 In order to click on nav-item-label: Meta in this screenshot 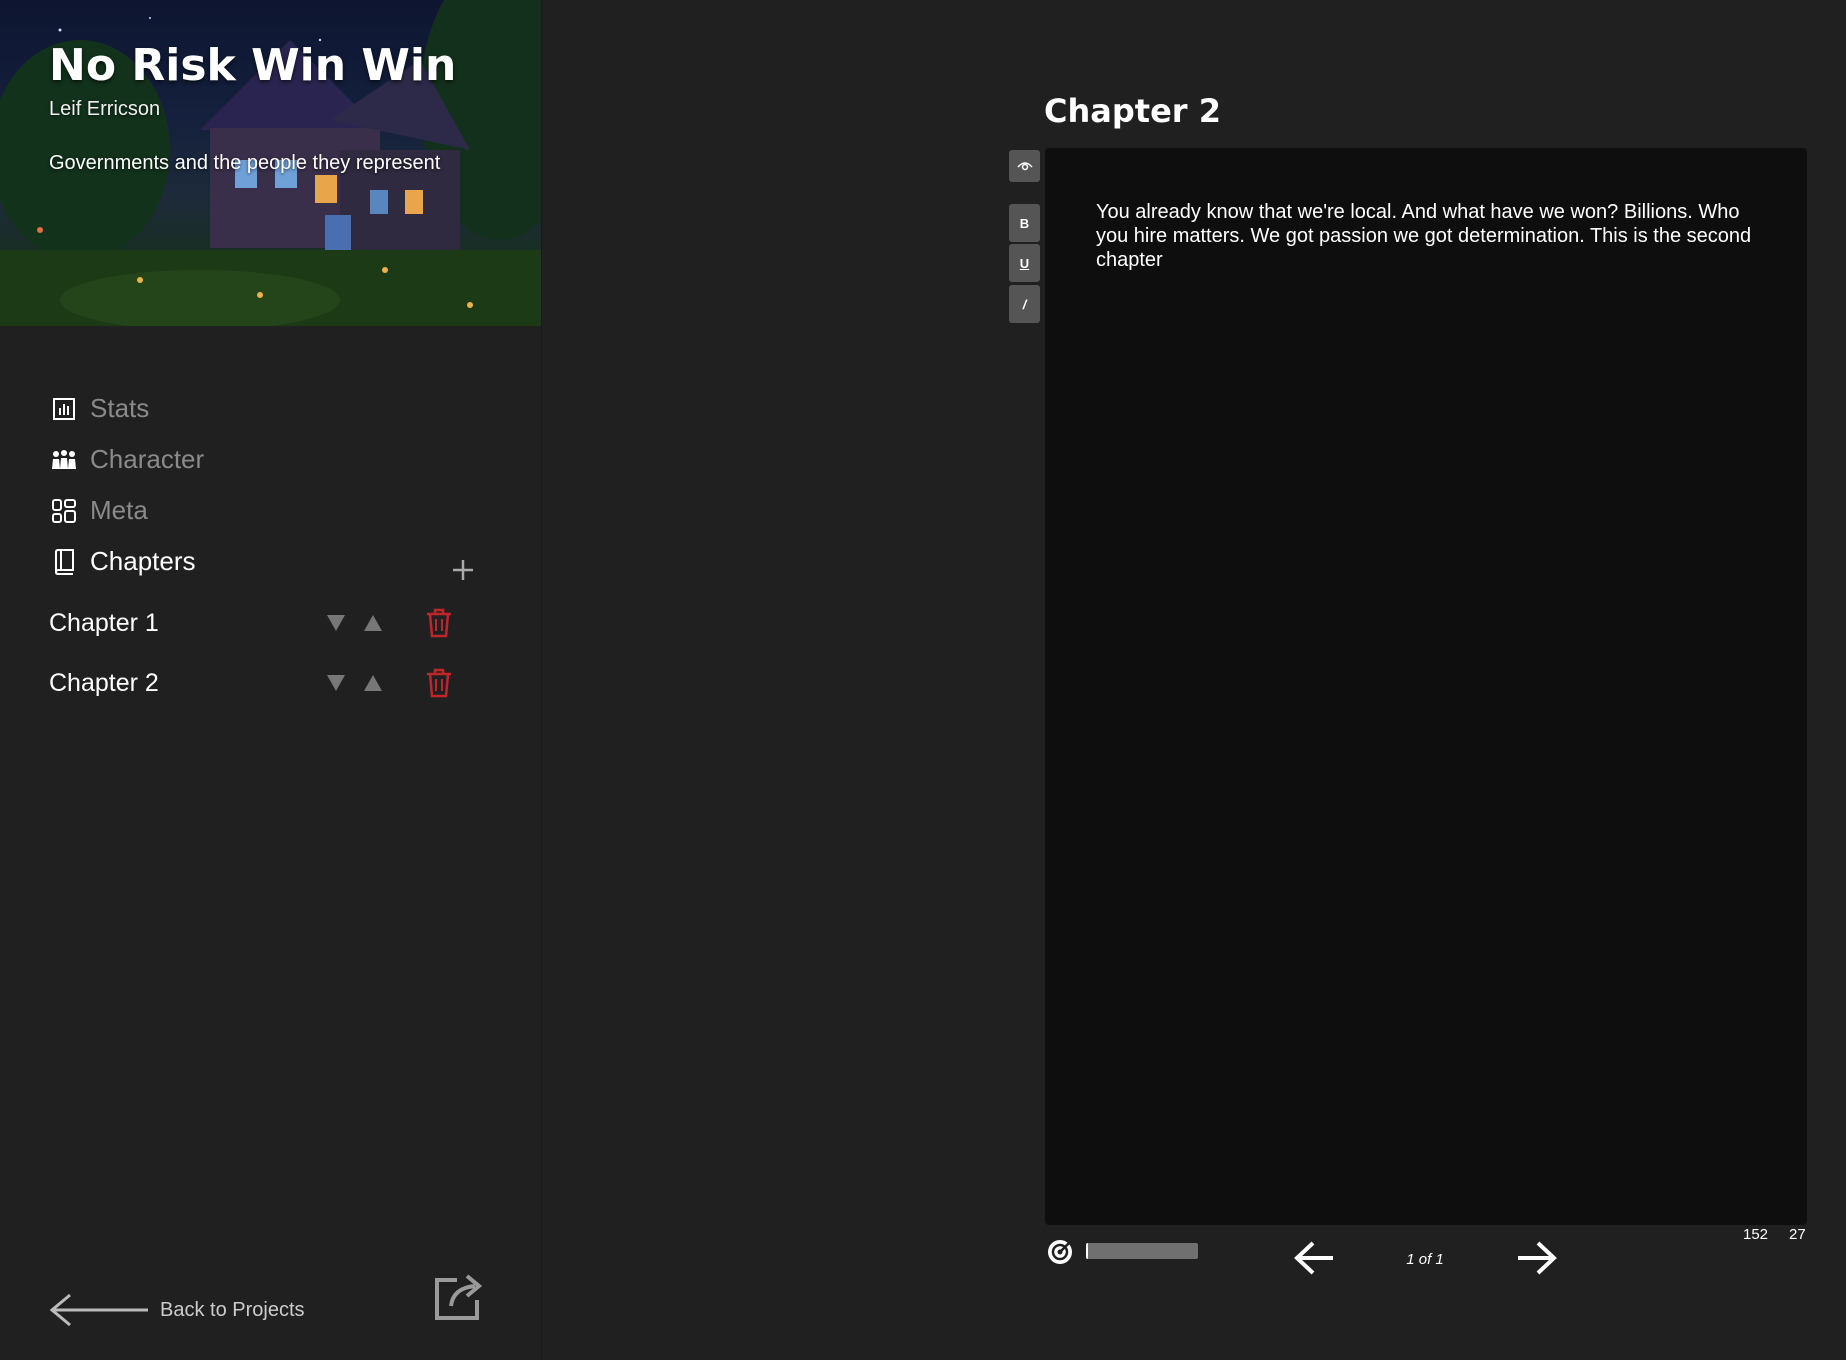, I will do `click(119, 510)`.